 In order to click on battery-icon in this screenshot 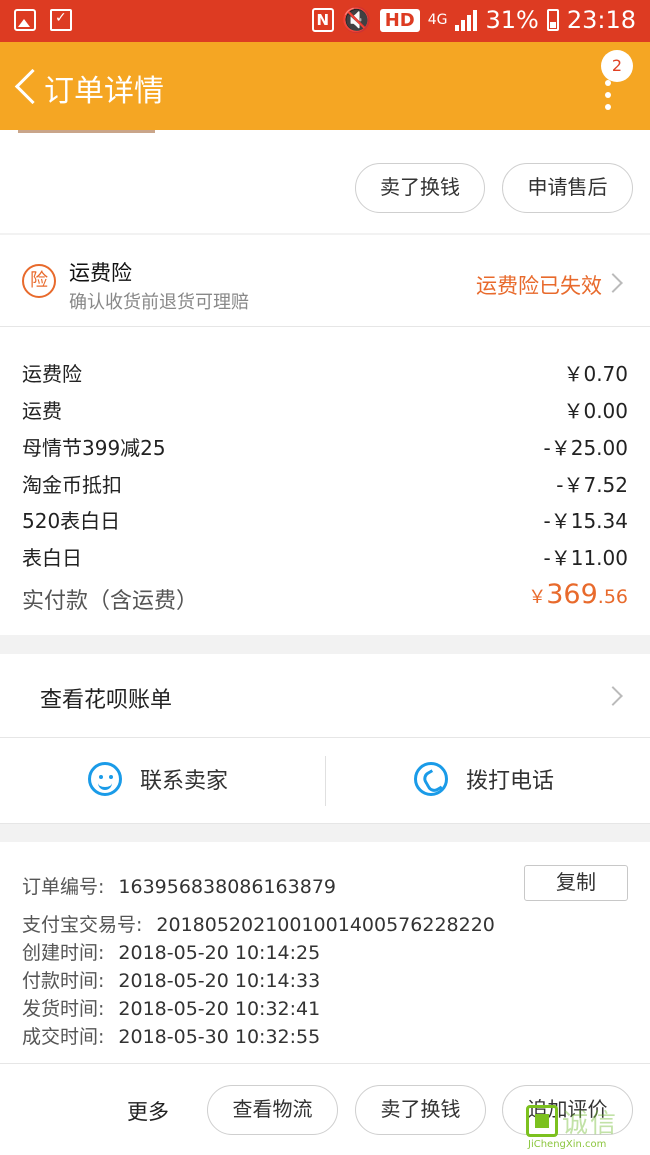, I will do `click(552, 20)`.